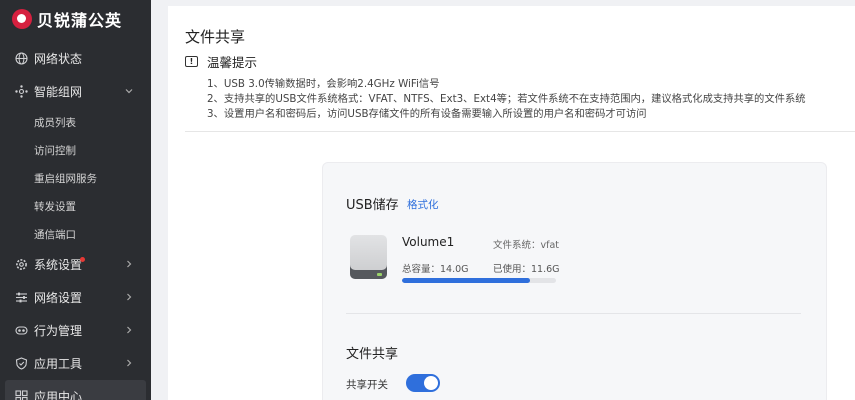 The height and width of the screenshot is (400, 855). I want to click on sidebar-item-label: 网络状态, so click(58, 59).